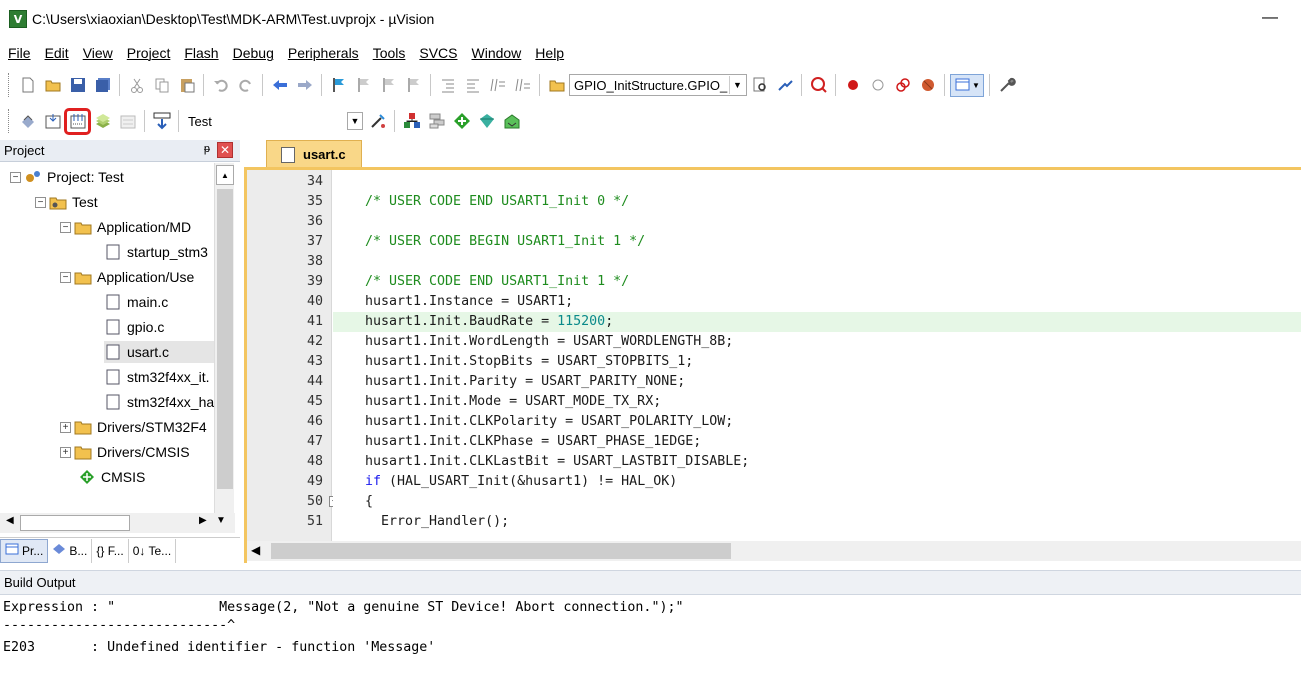  Describe the element at coordinates (52, 85) in the screenshot. I see `open-folder-icon` at that location.